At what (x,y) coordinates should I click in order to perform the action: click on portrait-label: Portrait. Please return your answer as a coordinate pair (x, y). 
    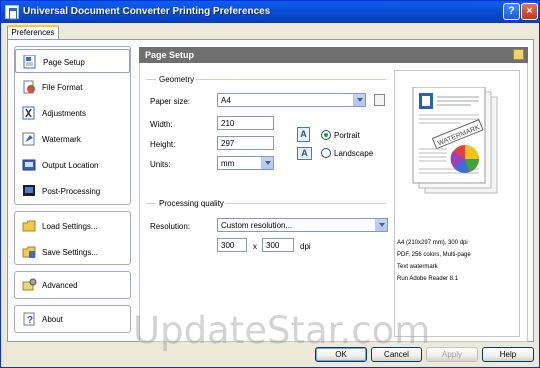
    Looking at the image, I should click on (347, 135).